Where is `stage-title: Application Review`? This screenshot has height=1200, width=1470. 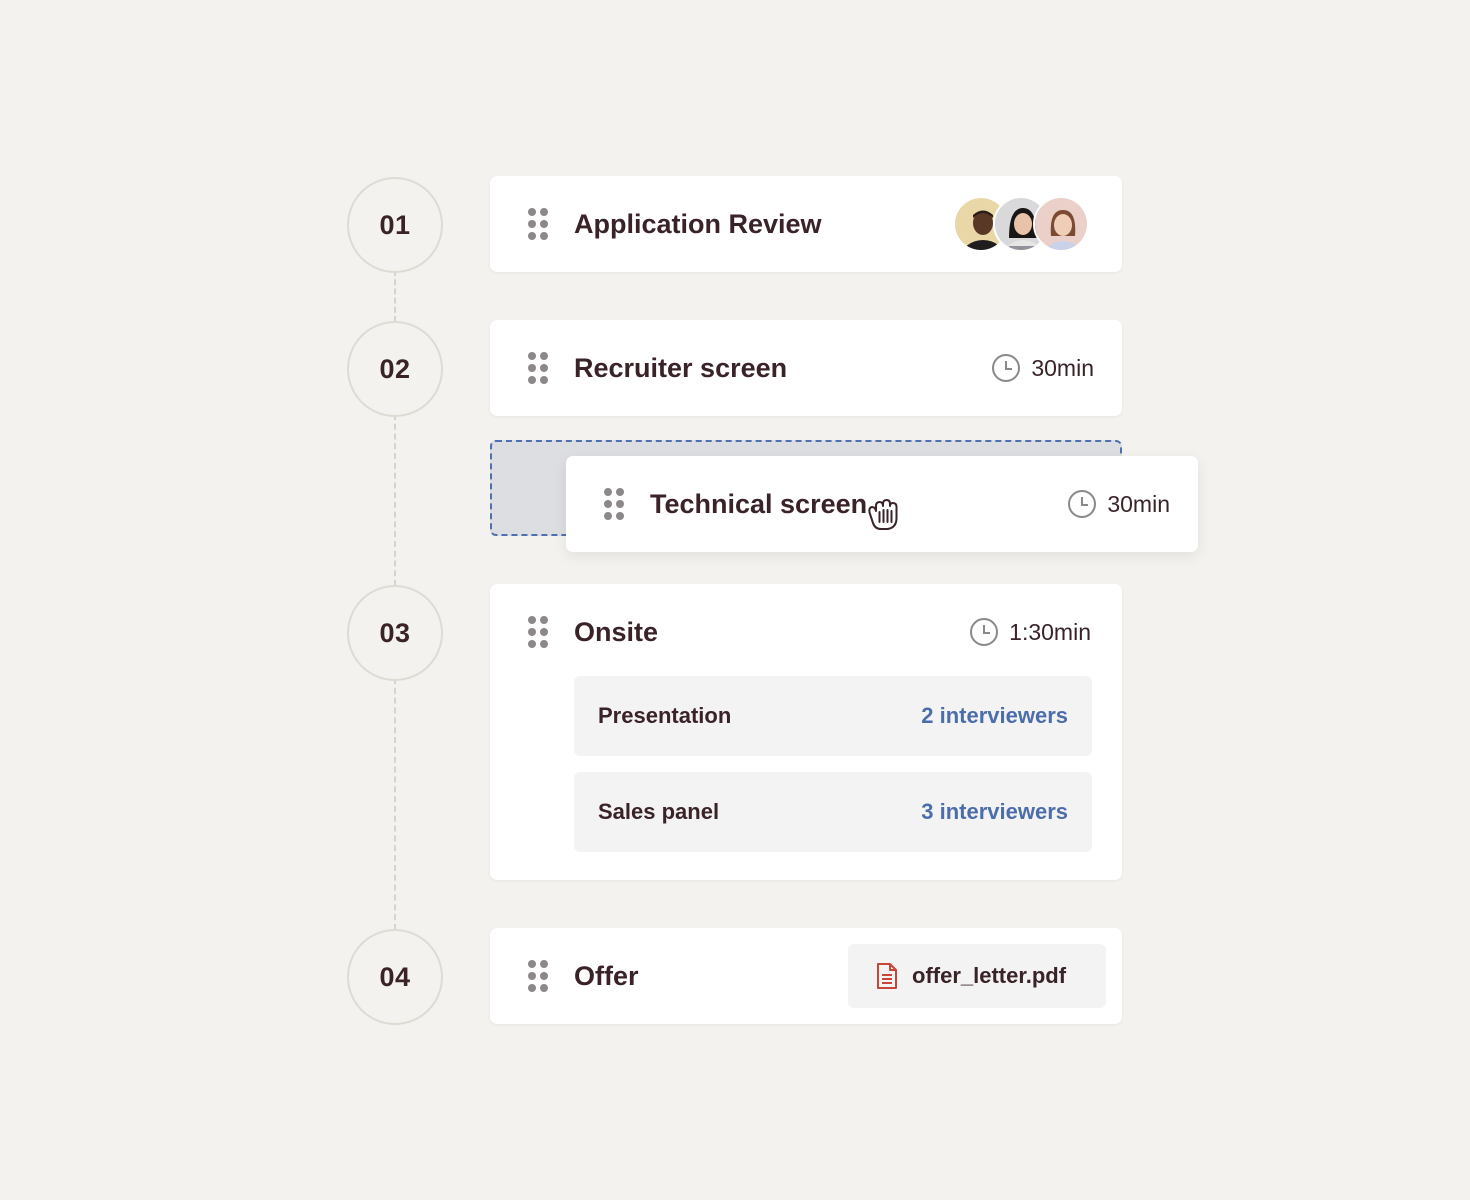 stage-title: Application Review is located at coordinates (698, 223).